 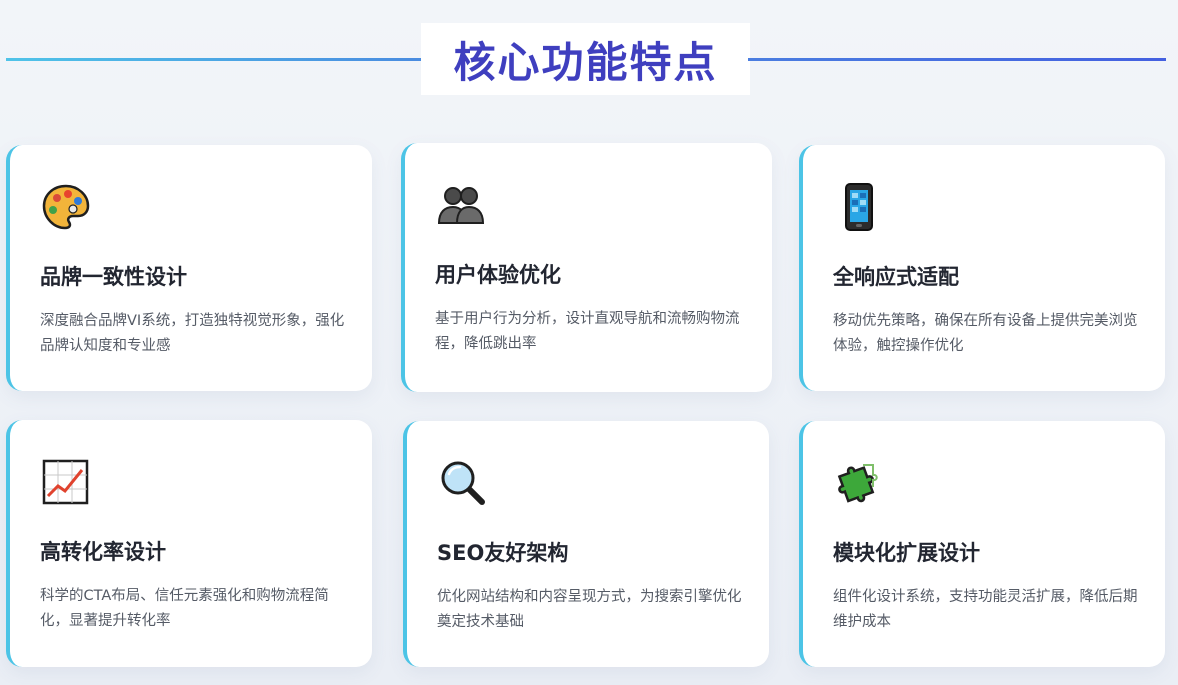 I want to click on feature-title: 模块化扩展设计, so click(x=906, y=553).